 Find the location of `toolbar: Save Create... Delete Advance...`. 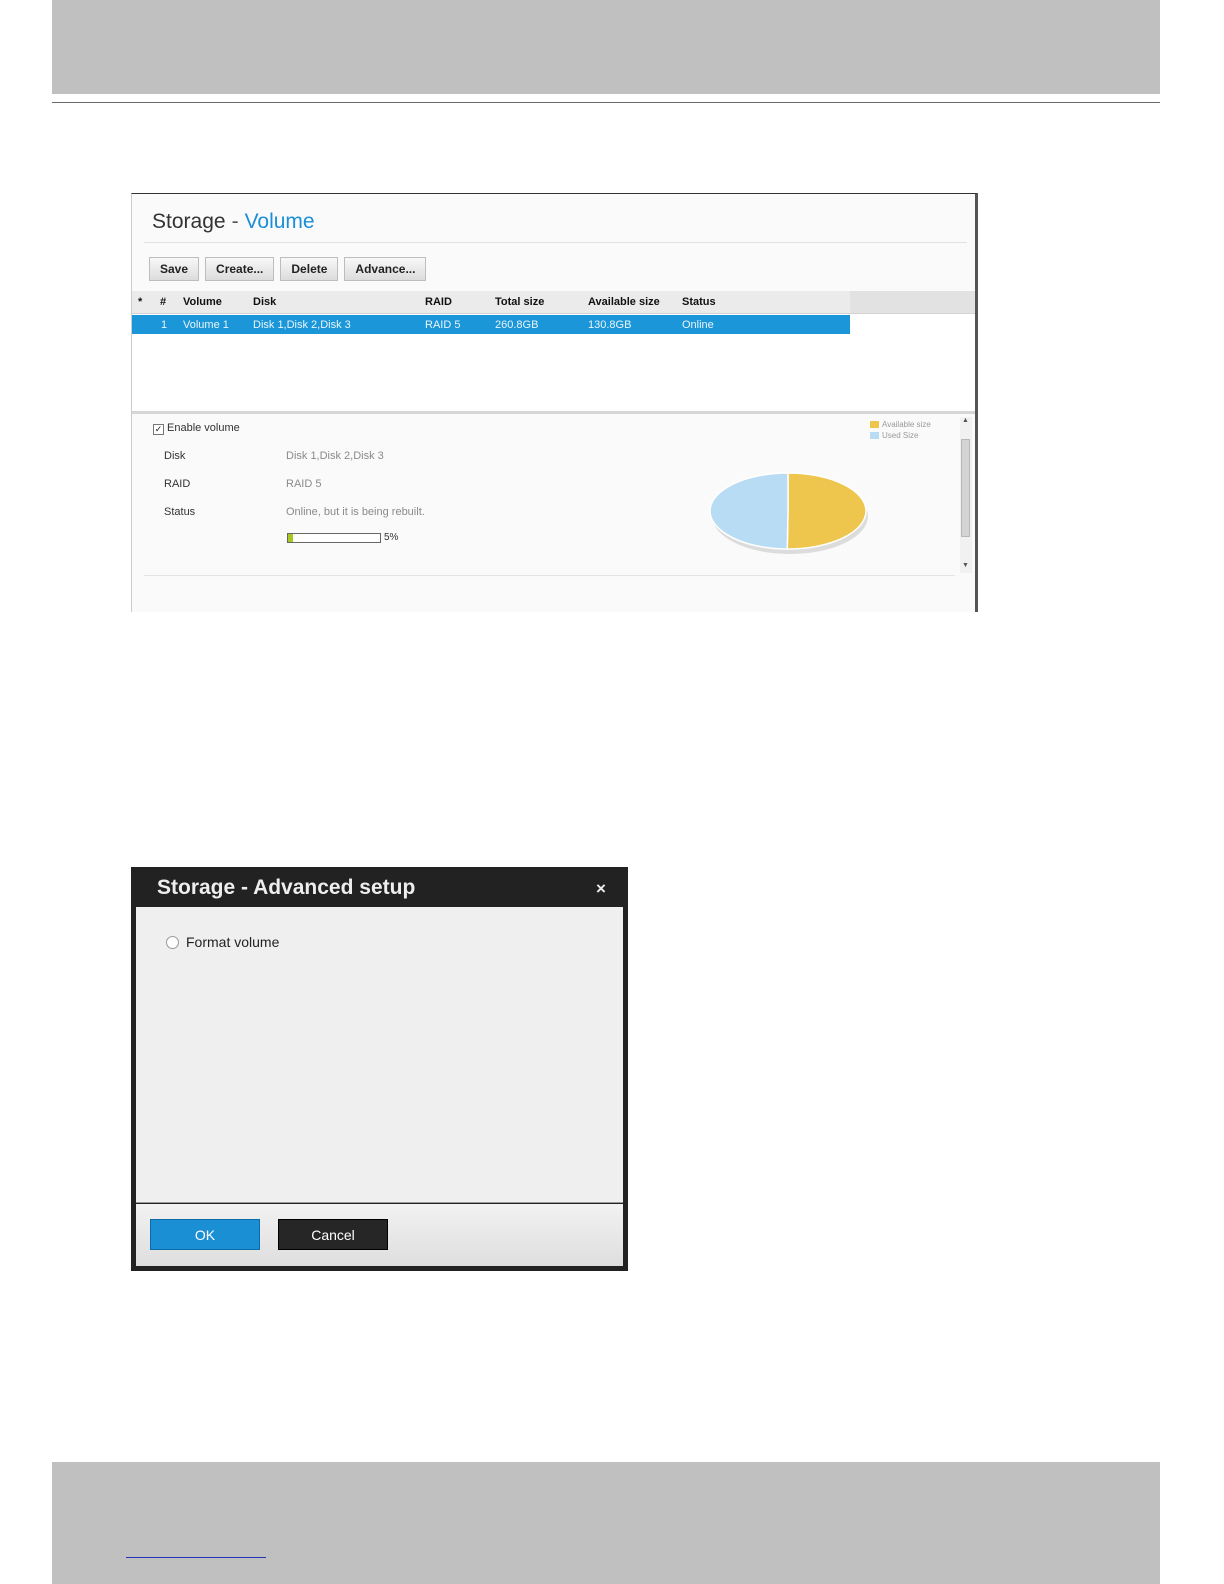

toolbar: Save Create... Delete Advance... is located at coordinates (288, 269).